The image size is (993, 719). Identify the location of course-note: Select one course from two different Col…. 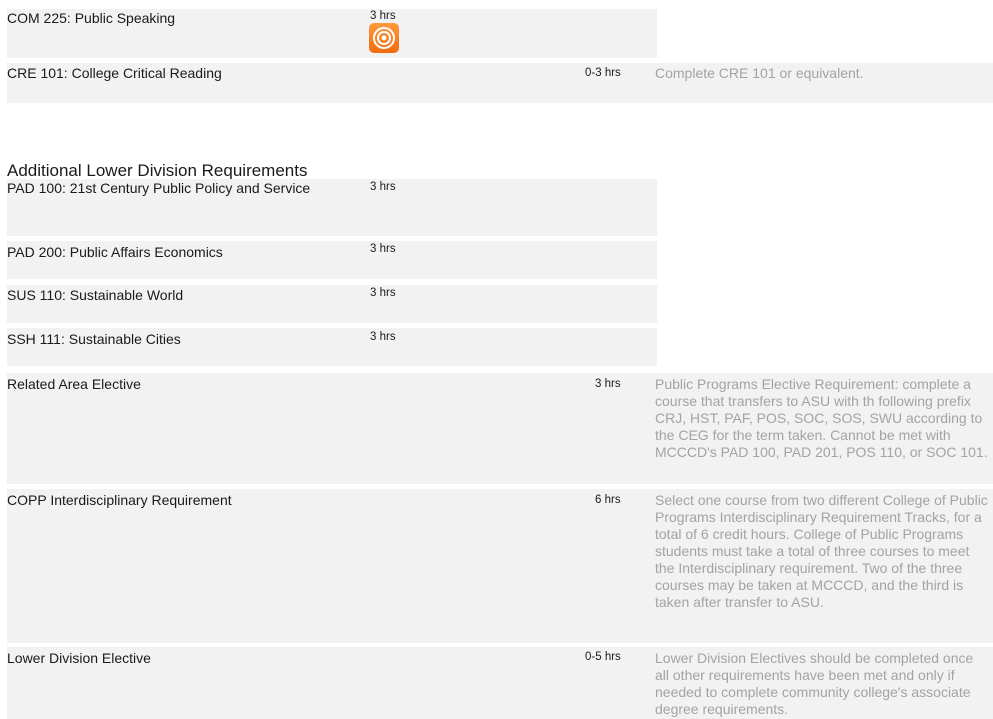
(821, 551).